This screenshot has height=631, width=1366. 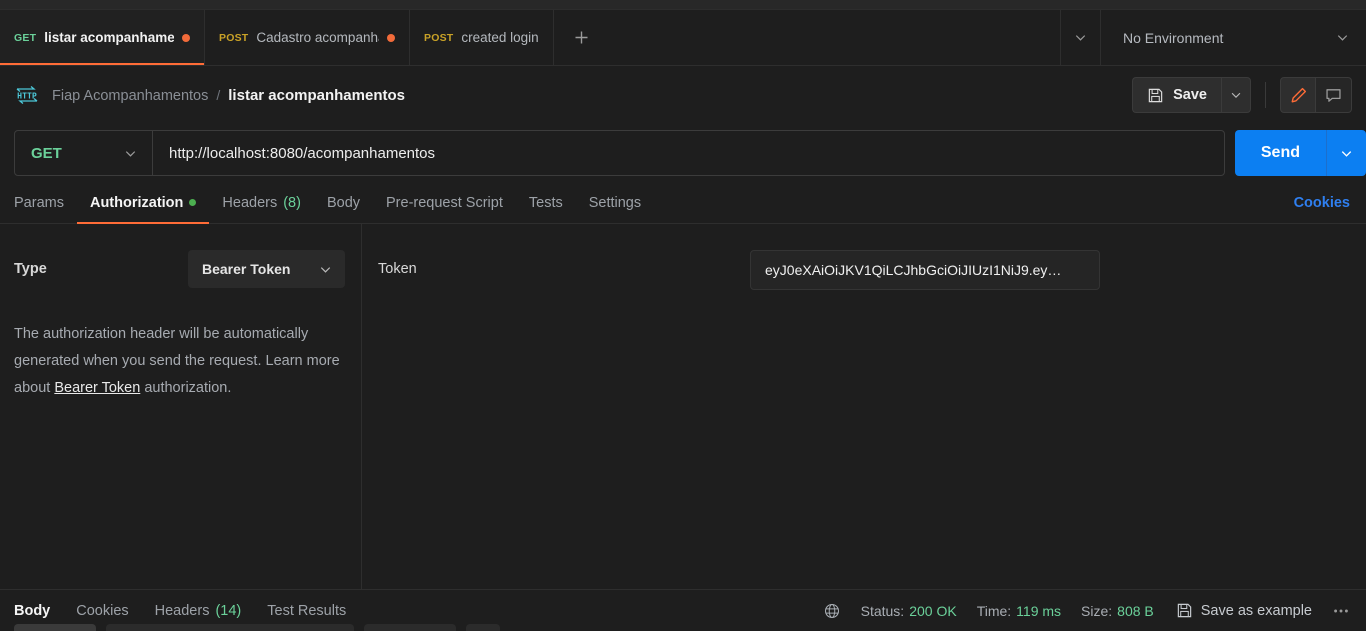 I want to click on save-as-example-label: Save as example, so click(x=1256, y=610).